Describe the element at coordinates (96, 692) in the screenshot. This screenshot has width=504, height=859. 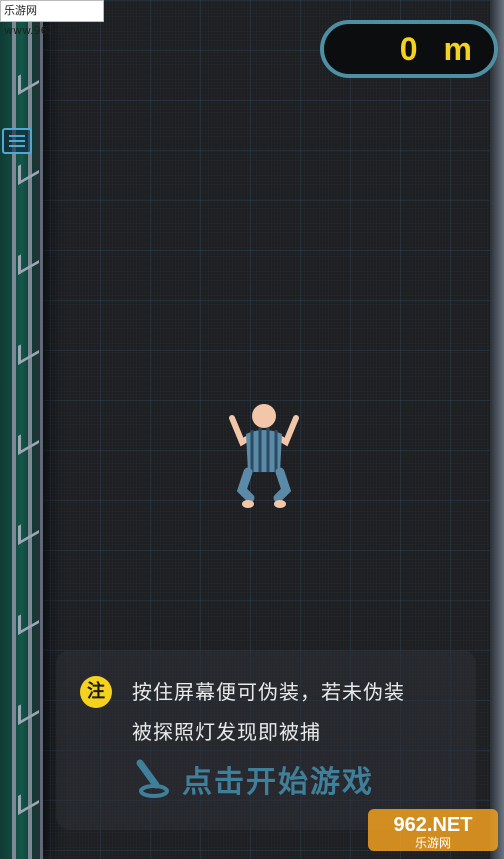
I see `note-badge: 注` at that location.